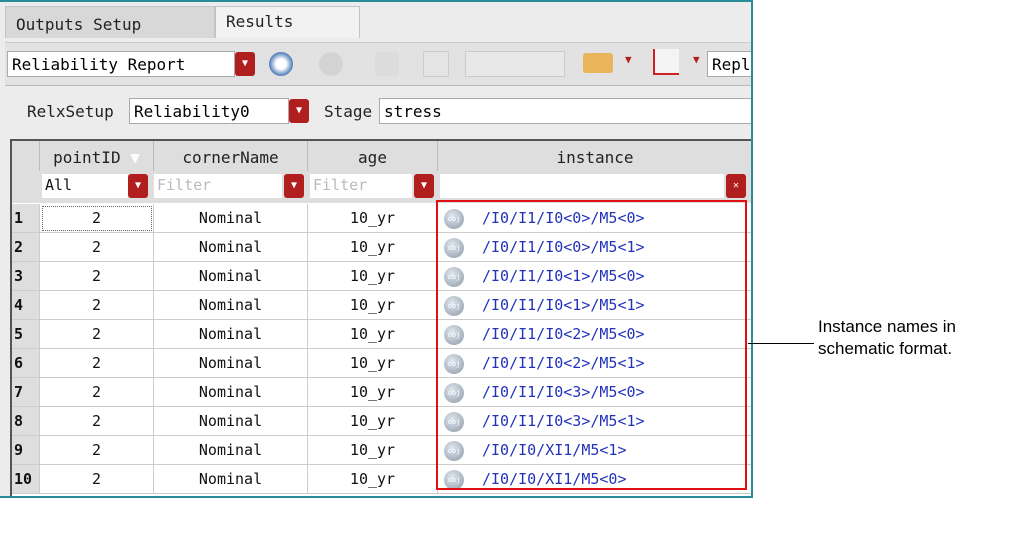  What do you see at coordinates (281, 64) in the screenshot?
I see `back-icon` at bounding box center [281, 64].